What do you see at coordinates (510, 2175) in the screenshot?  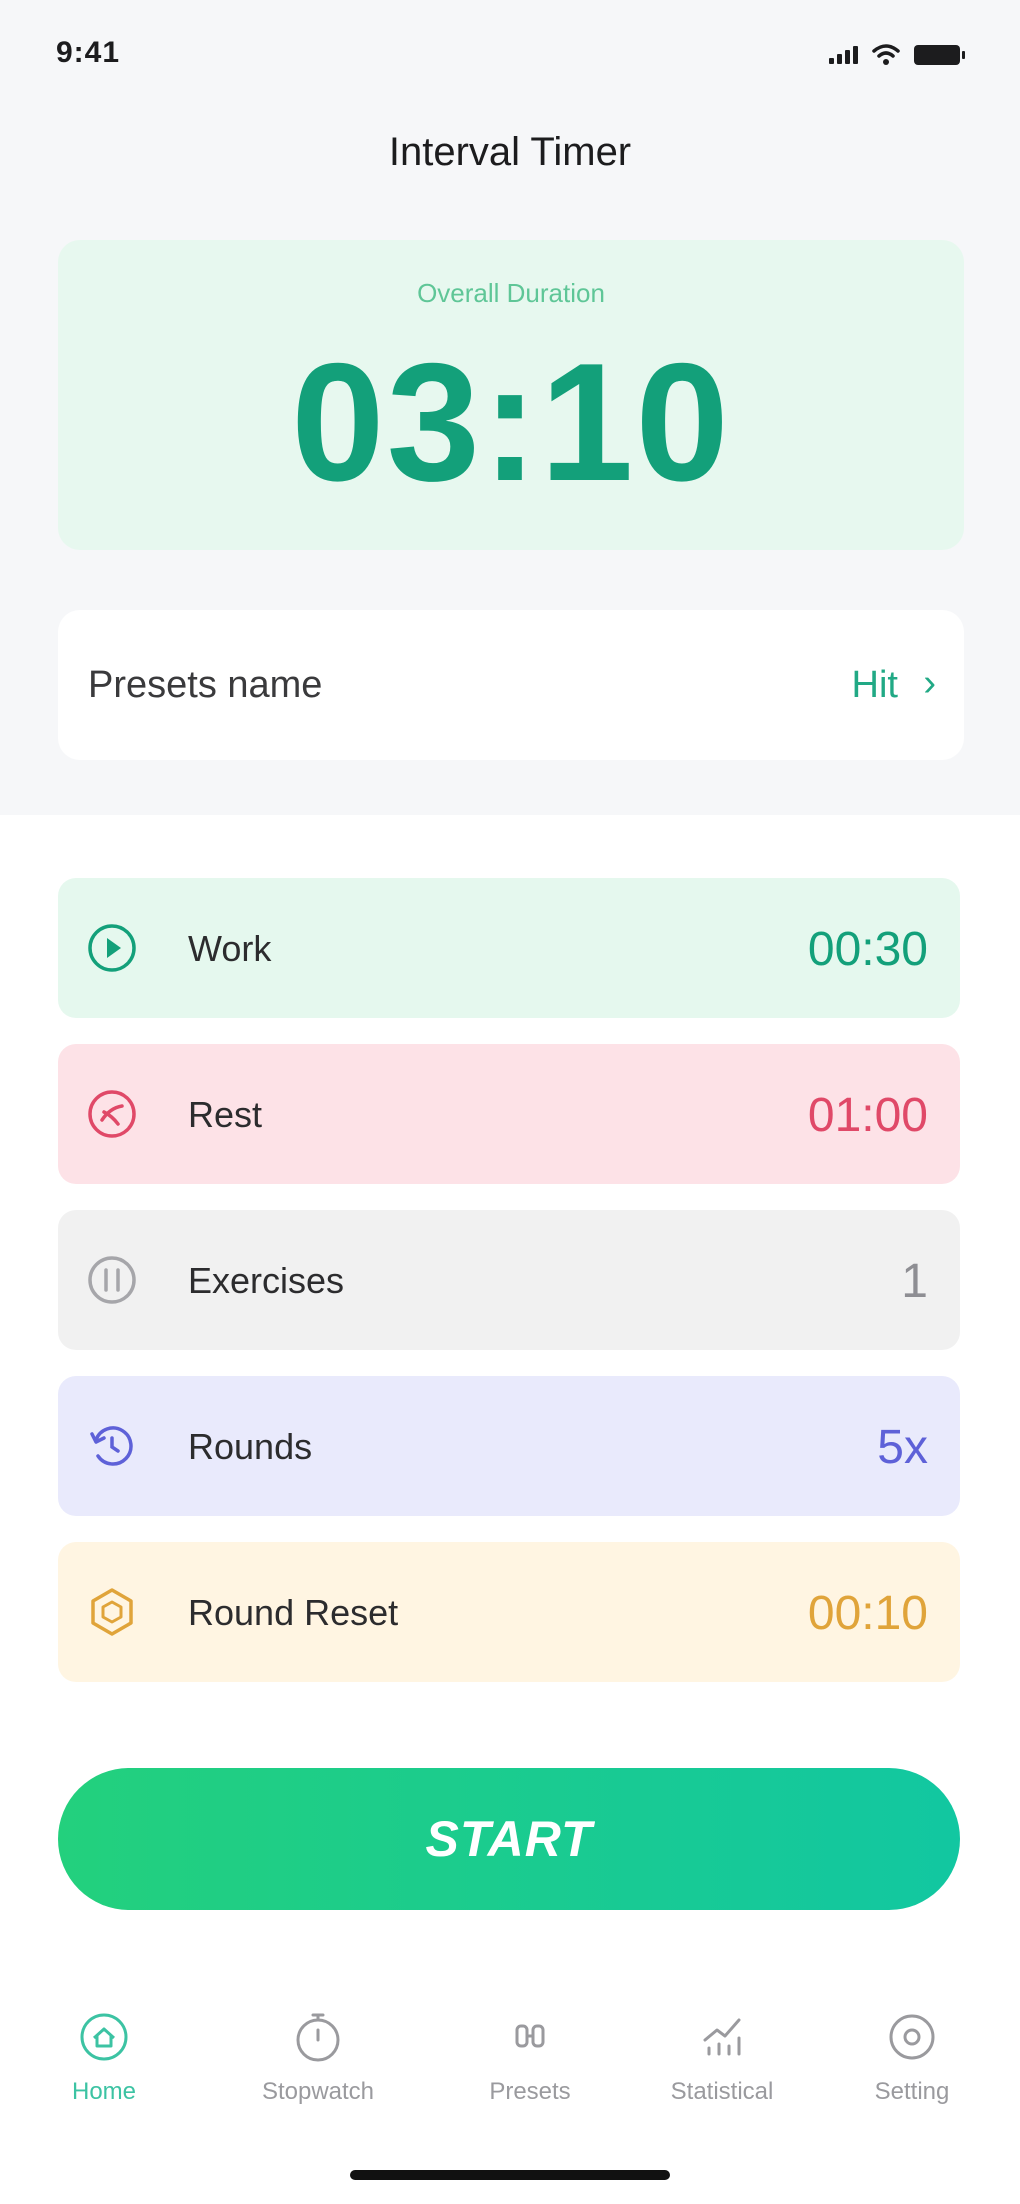 I see `home-indicator` at bounding box center [510, 2175].